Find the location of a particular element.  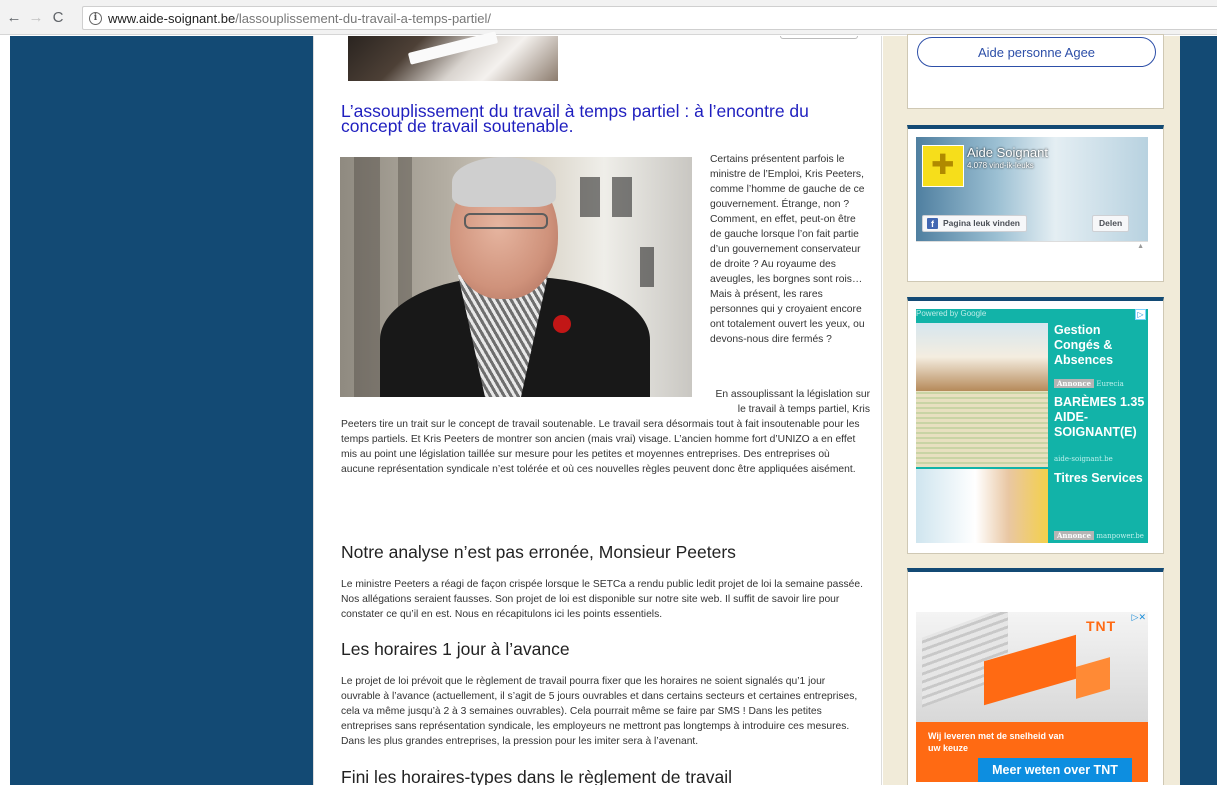

ad-3-tag: Annonce manpower.be is located at coordinates (1099, 535).